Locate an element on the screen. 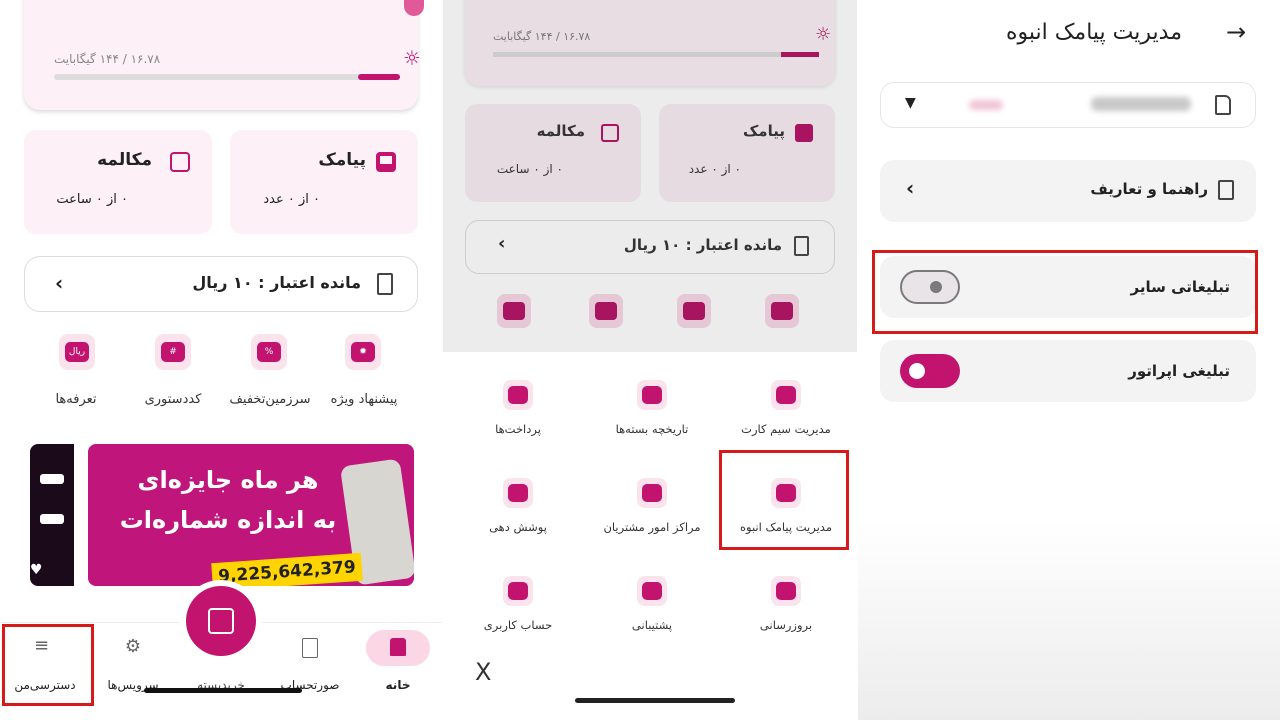 This screenshot has height=720, width=1280. tile-hash-code: کددستوری is located at coordinates (173, 399).